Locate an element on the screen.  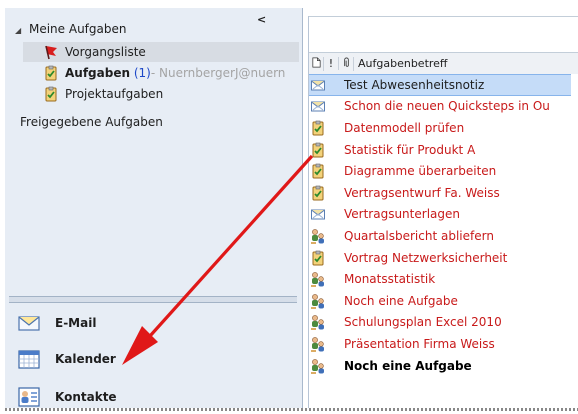
task-row: Statistik für Produkt A is located at coordinates (440, 150).